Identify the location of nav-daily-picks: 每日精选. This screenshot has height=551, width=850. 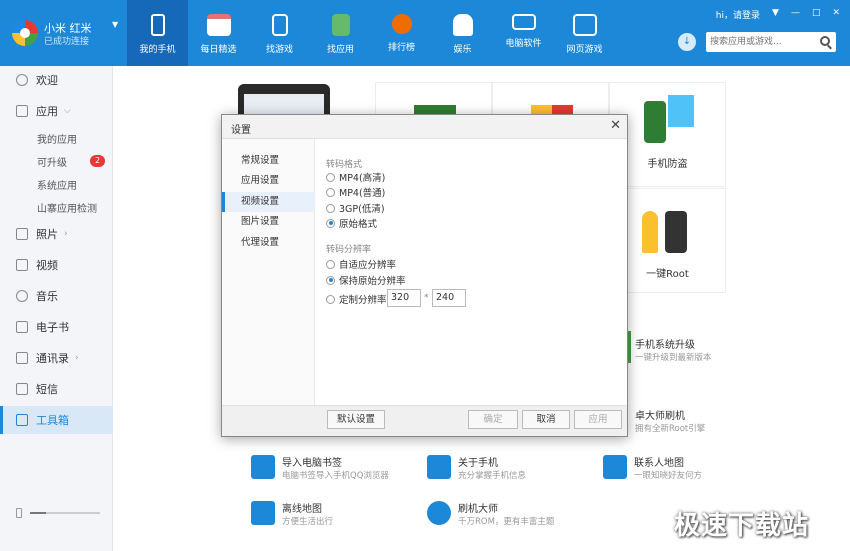
(218, 33).